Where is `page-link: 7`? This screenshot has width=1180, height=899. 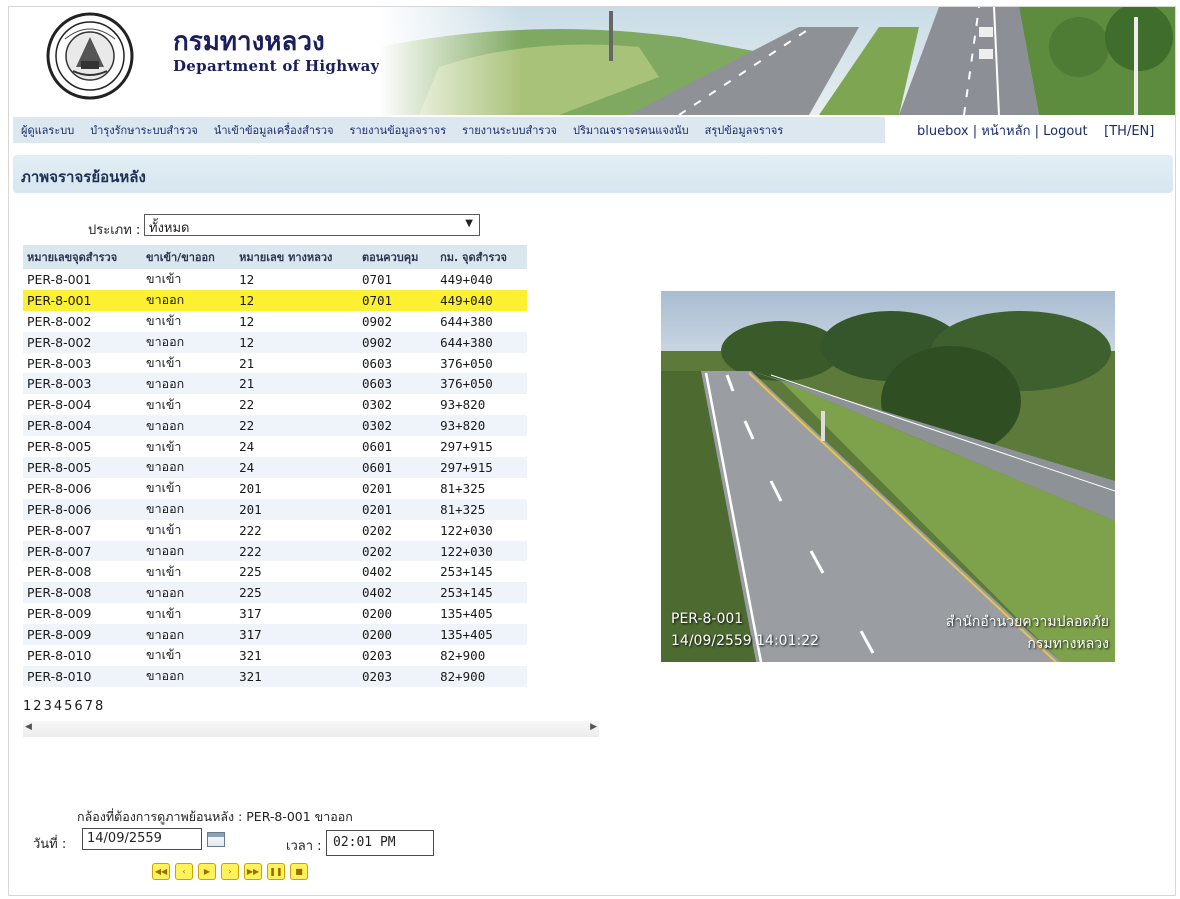
page-link: 7 is located at coordinates (90, 706).